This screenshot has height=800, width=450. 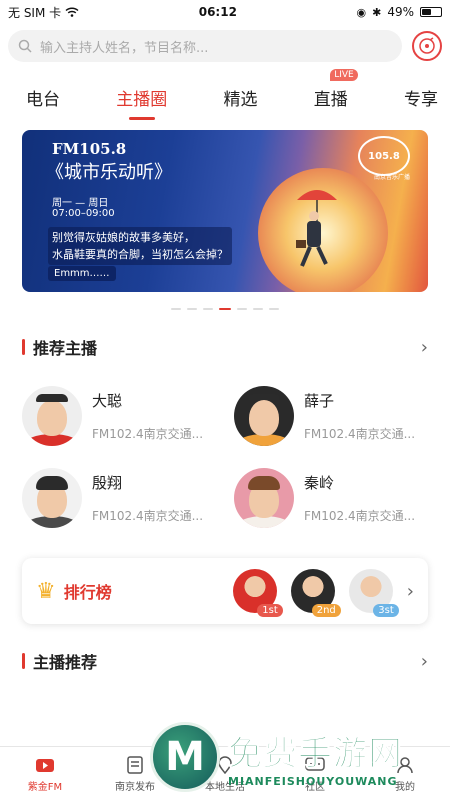 What do you see at coordinates (225, 765) in the screenshot?
I see `location-icon` at bounding box center [225, 765].